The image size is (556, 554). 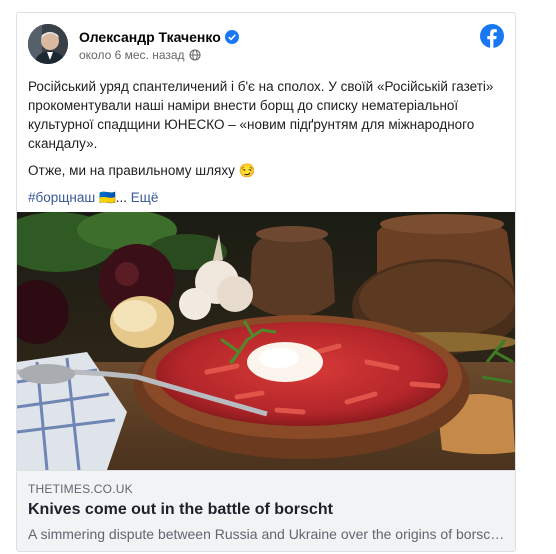 I want to click on post-timestamp: около 6 мес. назад, so click(x=140, y=56).